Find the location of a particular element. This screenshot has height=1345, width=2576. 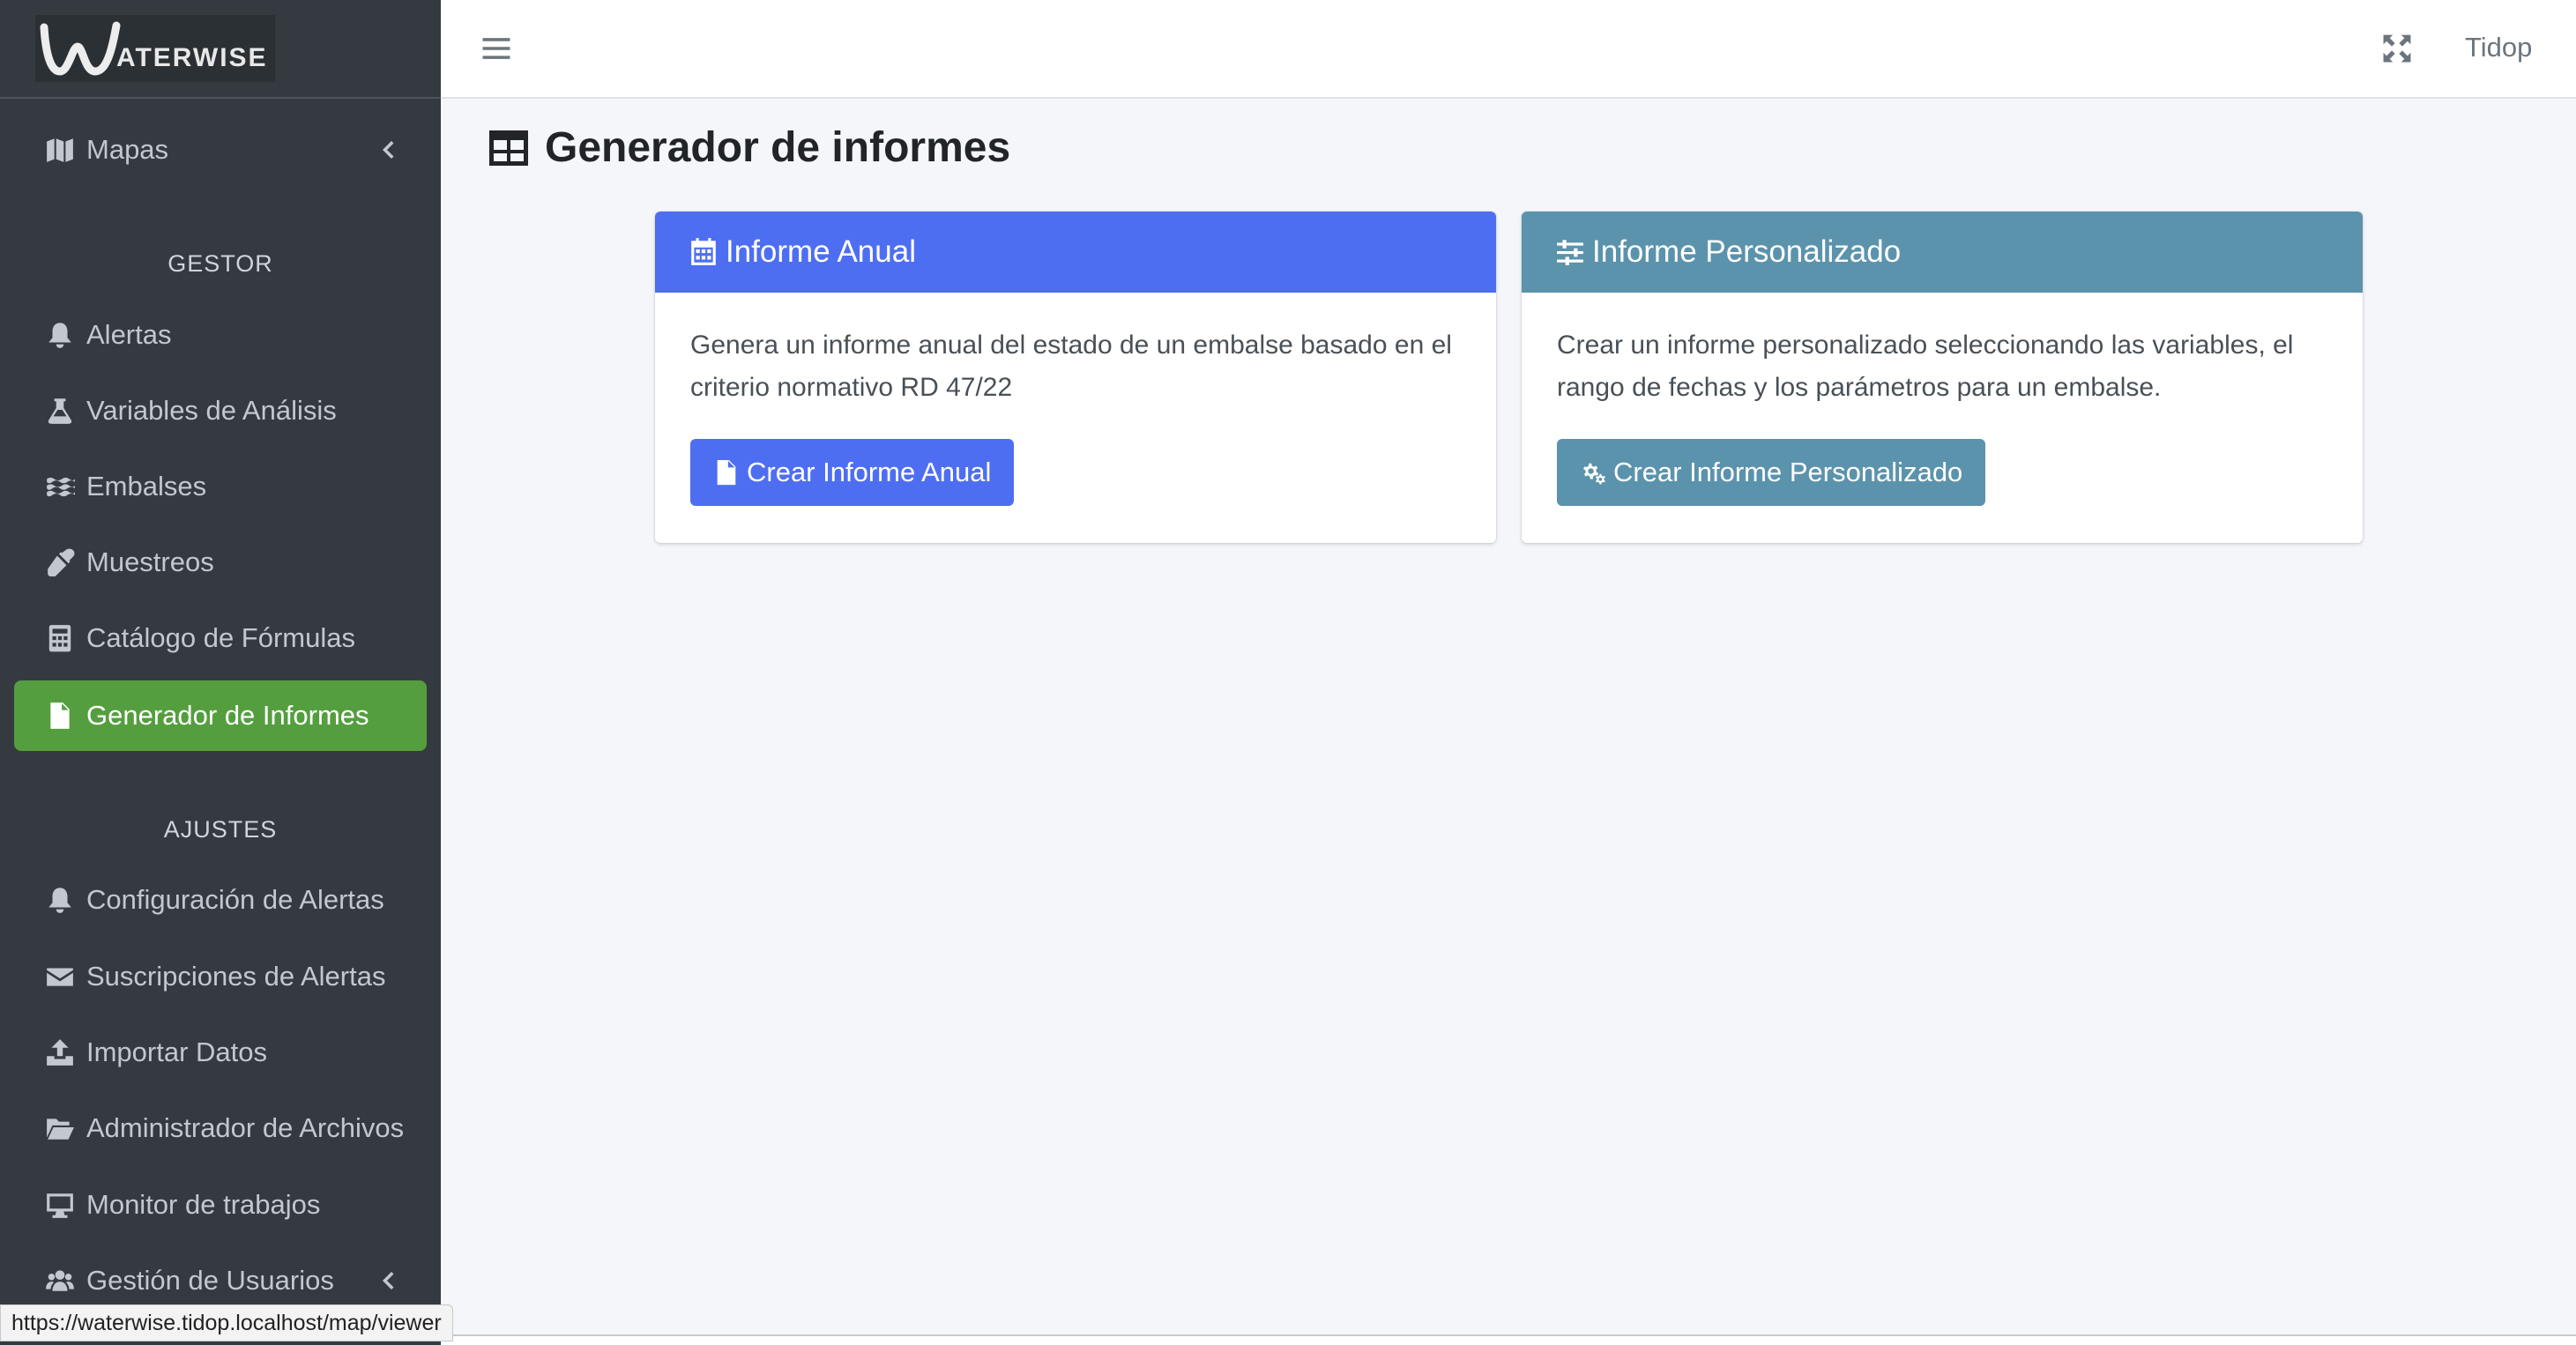

sidebar-item-label: Monitor de trabajos is located at coordinates (203, 1204).